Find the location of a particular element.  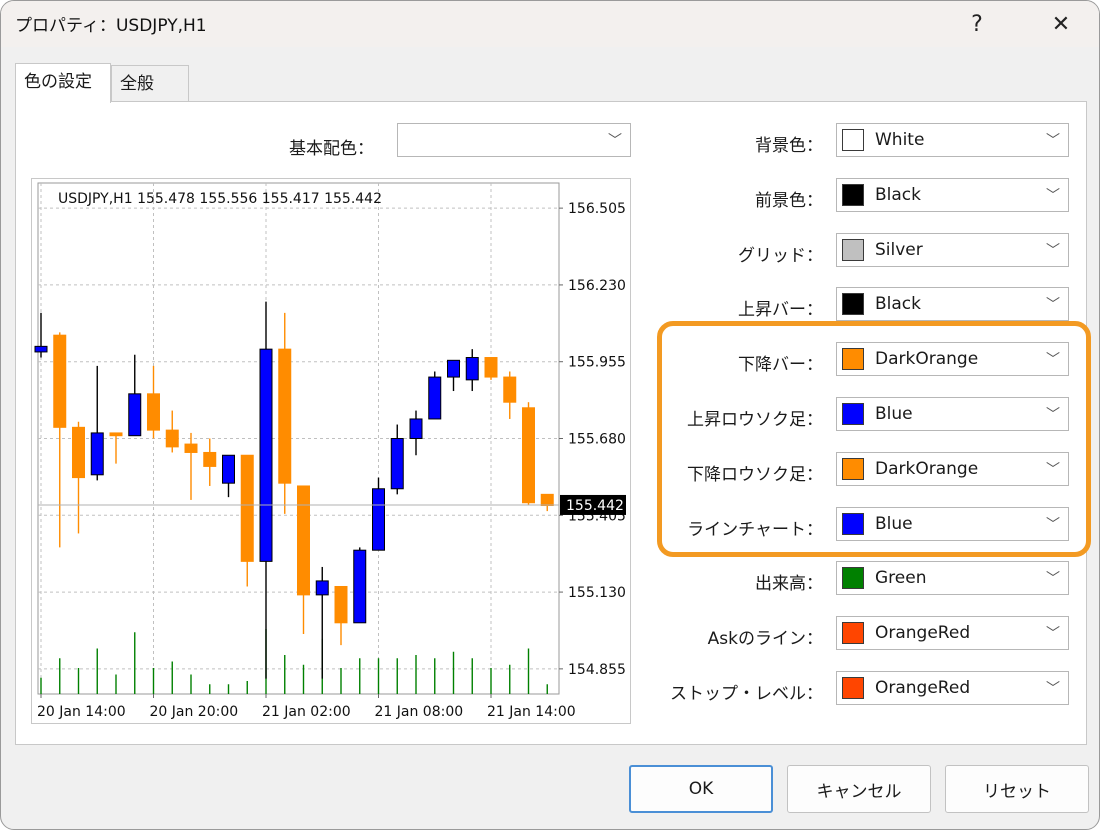

y-tick-label: 156.505 is located at coordinates (597, 209).